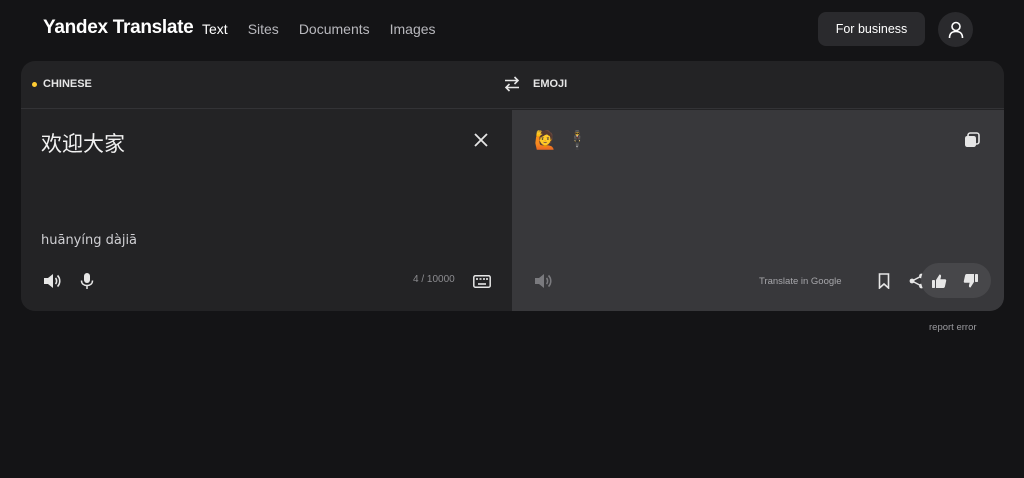  Describe the element at coordinates (118, 28) in the screenshot. I see `logo: Yandex Translate` at that location.